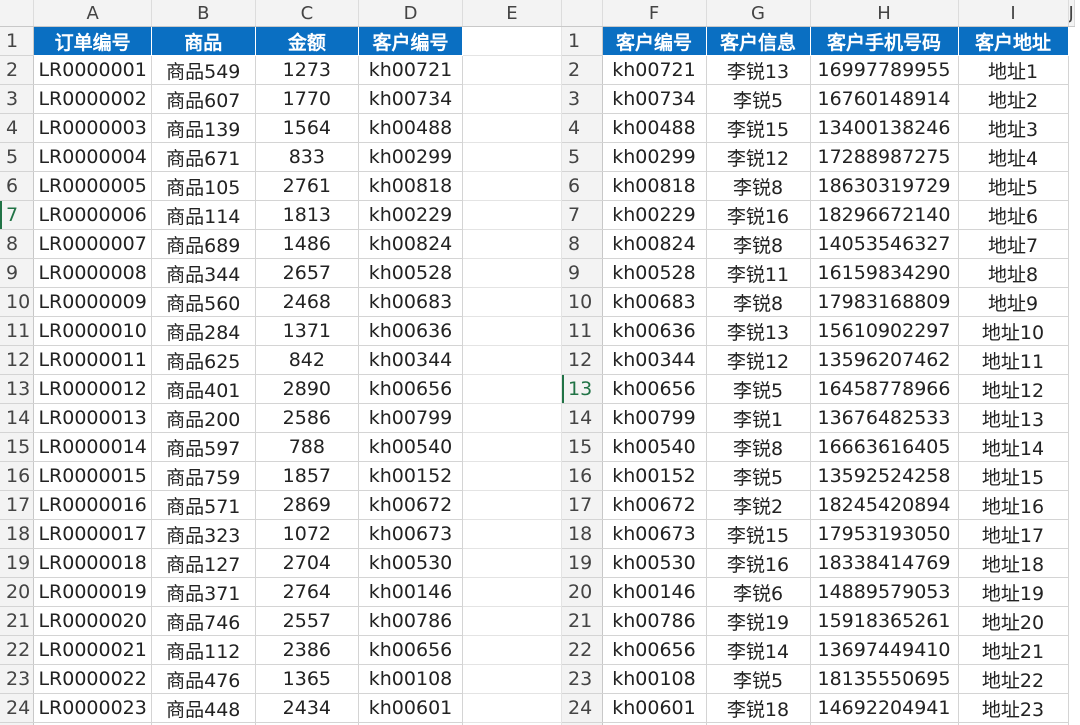 This screenshot has width=1080, height=725. Describe the element at coordinates (307, 708) in the screenshot. I see `cell: 2434` at that location.